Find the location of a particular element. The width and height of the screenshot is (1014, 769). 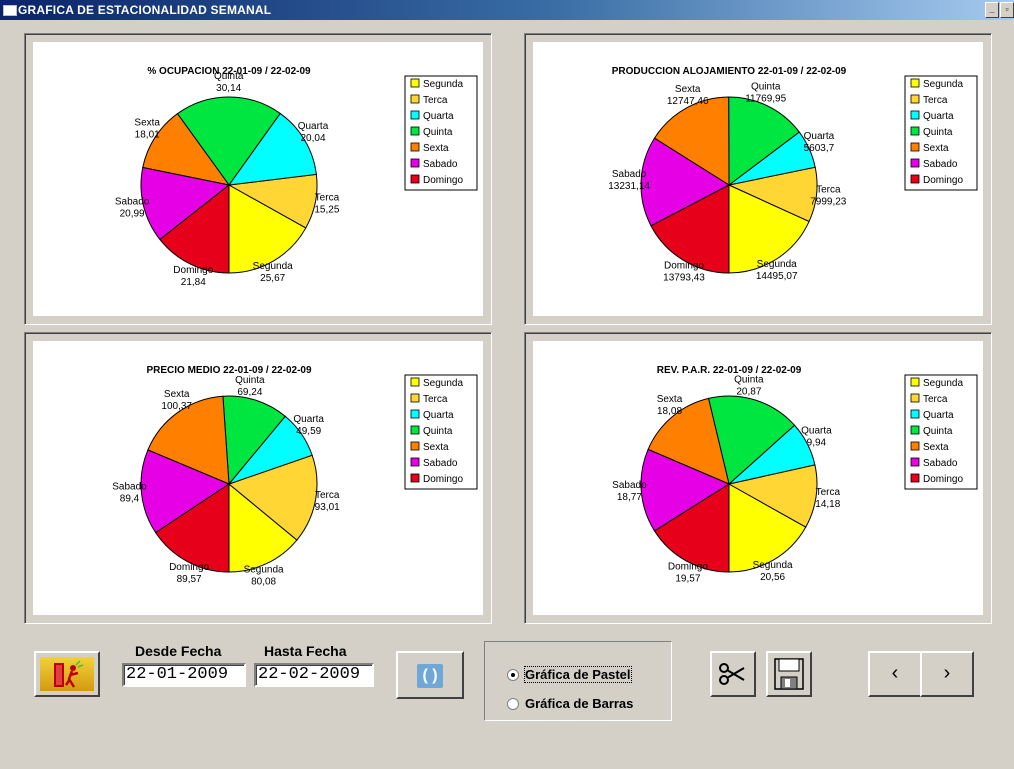

radio-unselected-icon is located at coordinates (513, 703).